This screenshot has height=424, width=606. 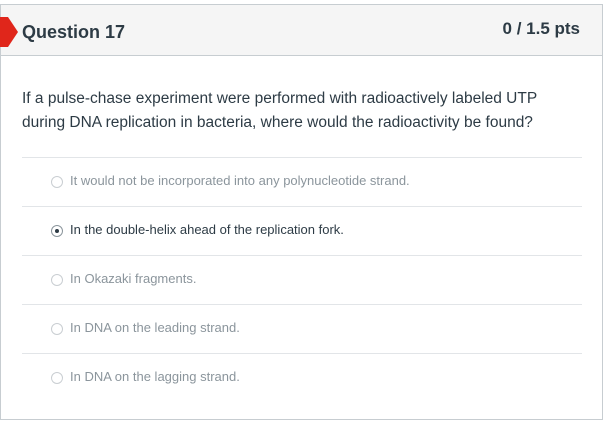 What do you see at coordinates (302, 377) in the screenshot?
I see `answer-option: In DNA on the lagging strand.` at bounding box center [302, 377].